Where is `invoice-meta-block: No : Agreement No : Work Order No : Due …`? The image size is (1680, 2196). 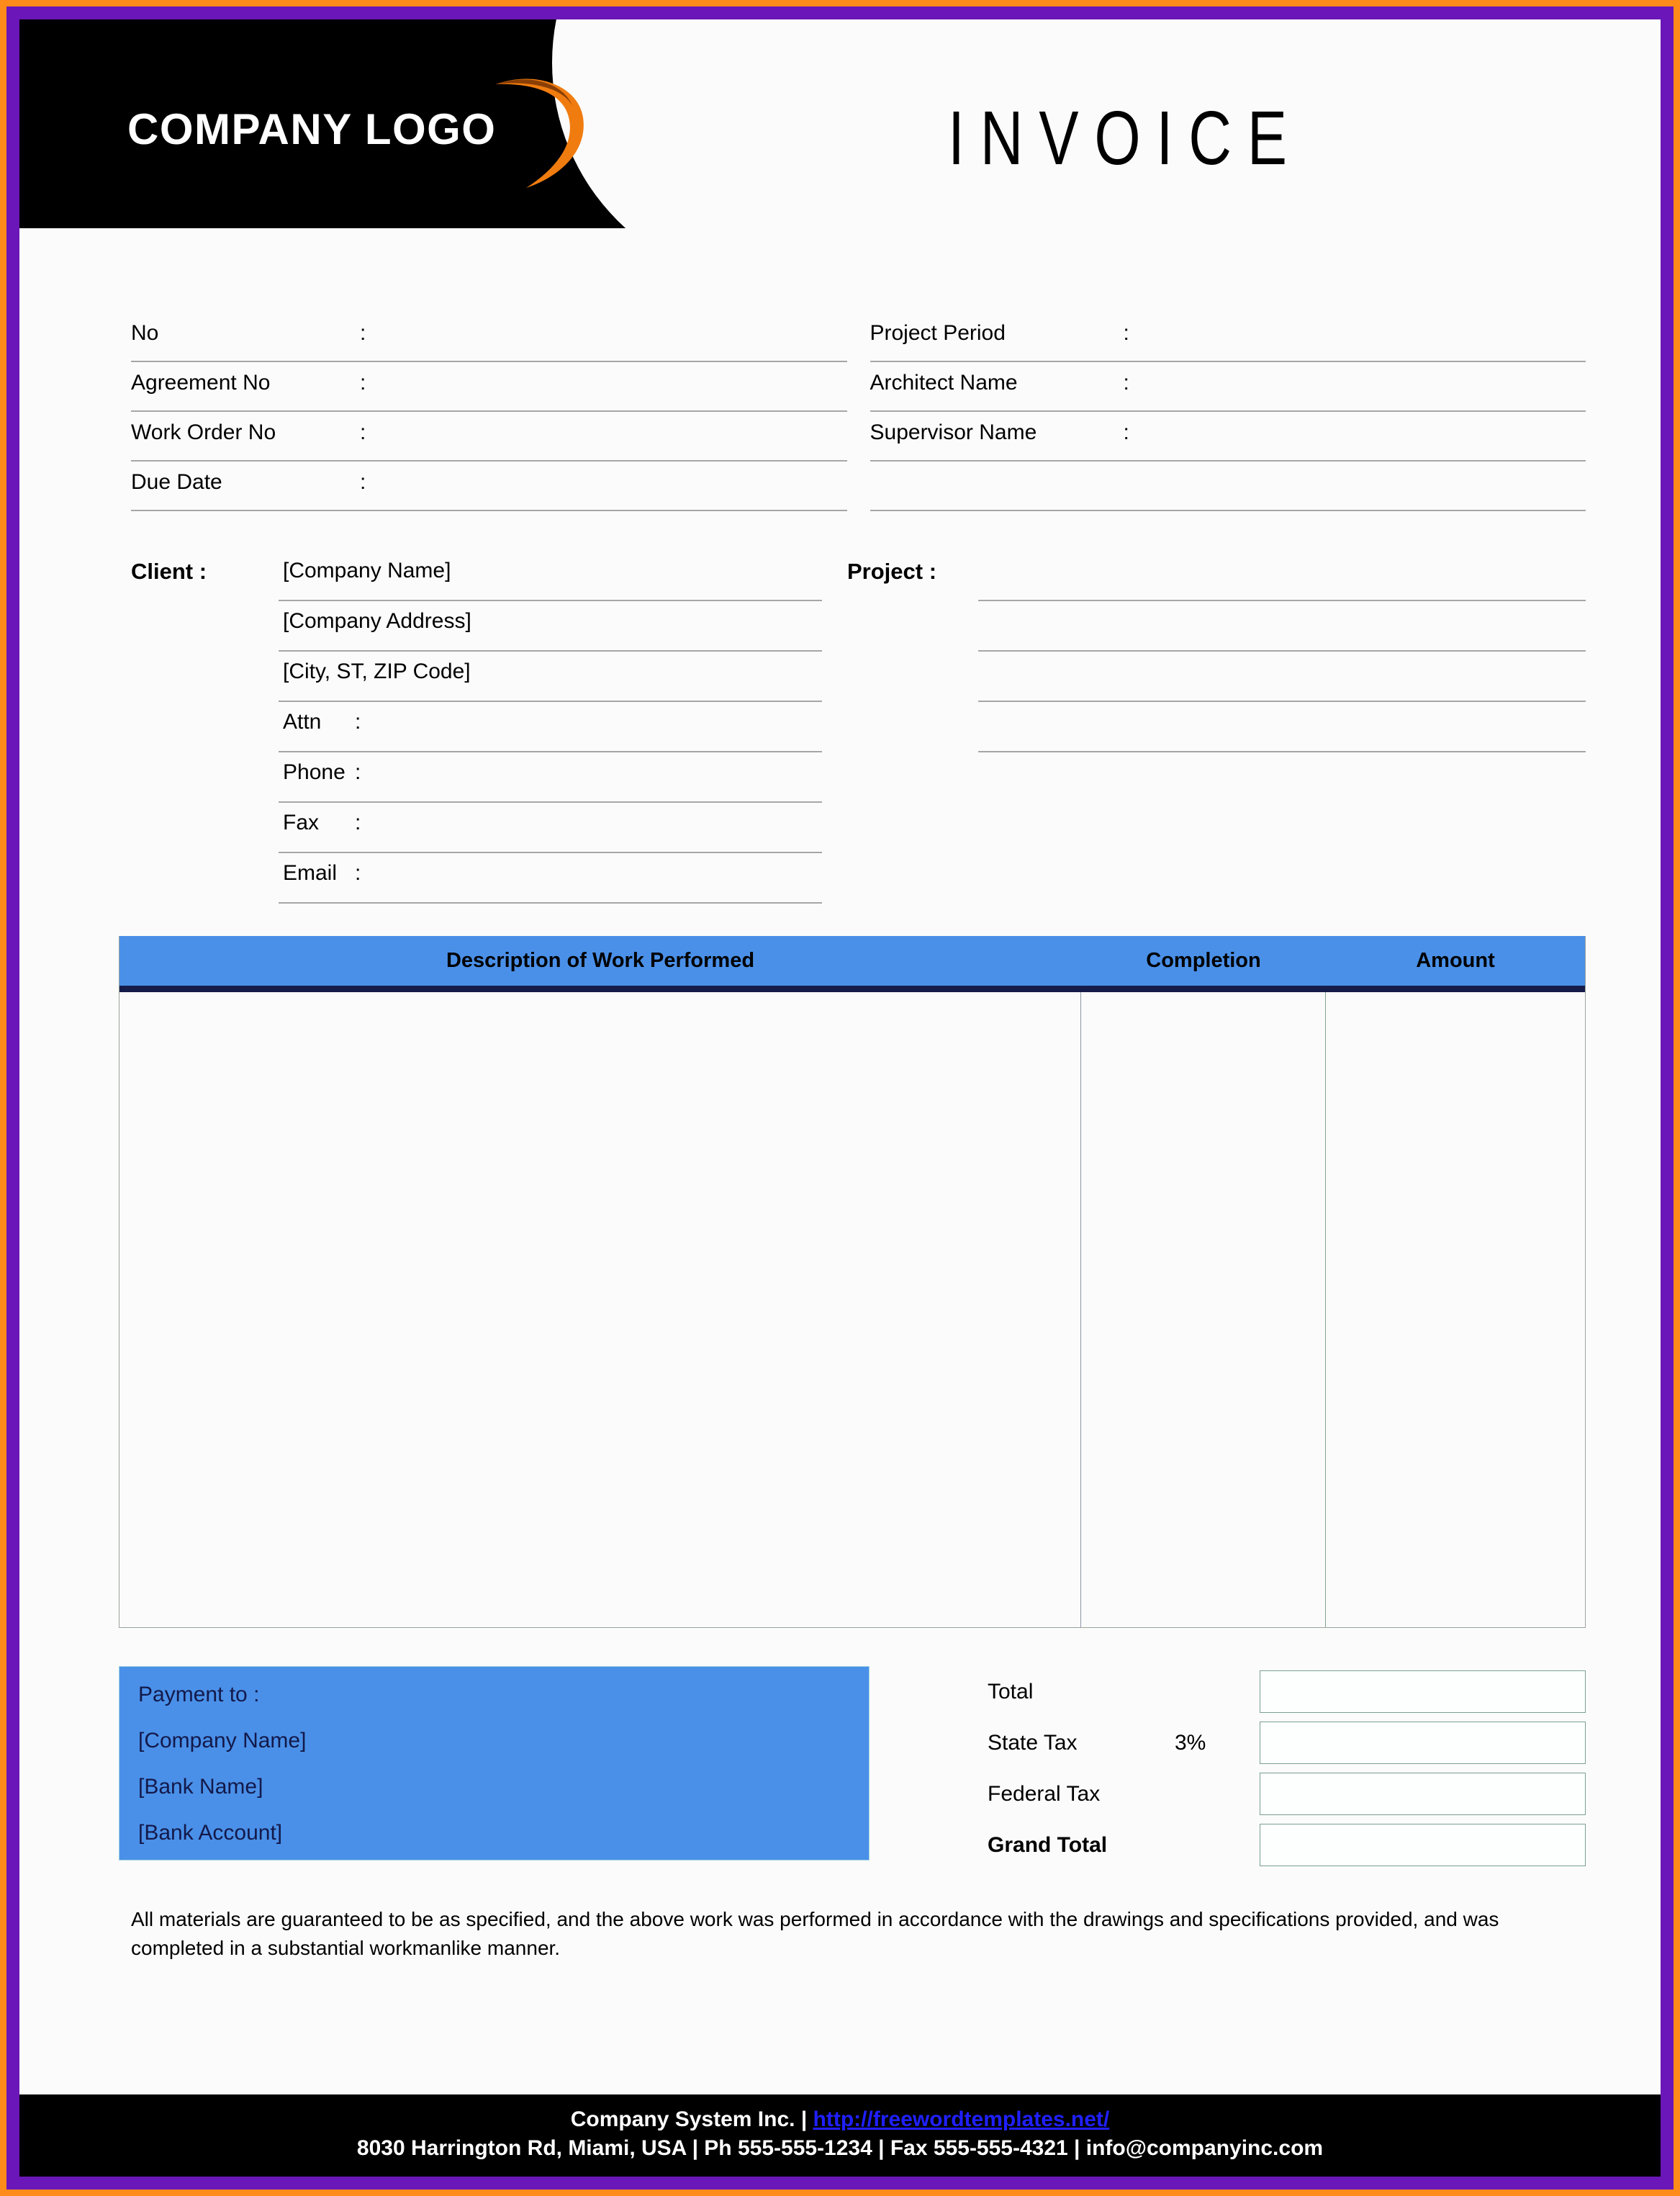 invoice-meta-block: No : Agreement No : Work Order No : Due … is located at coordinates (858, 411).